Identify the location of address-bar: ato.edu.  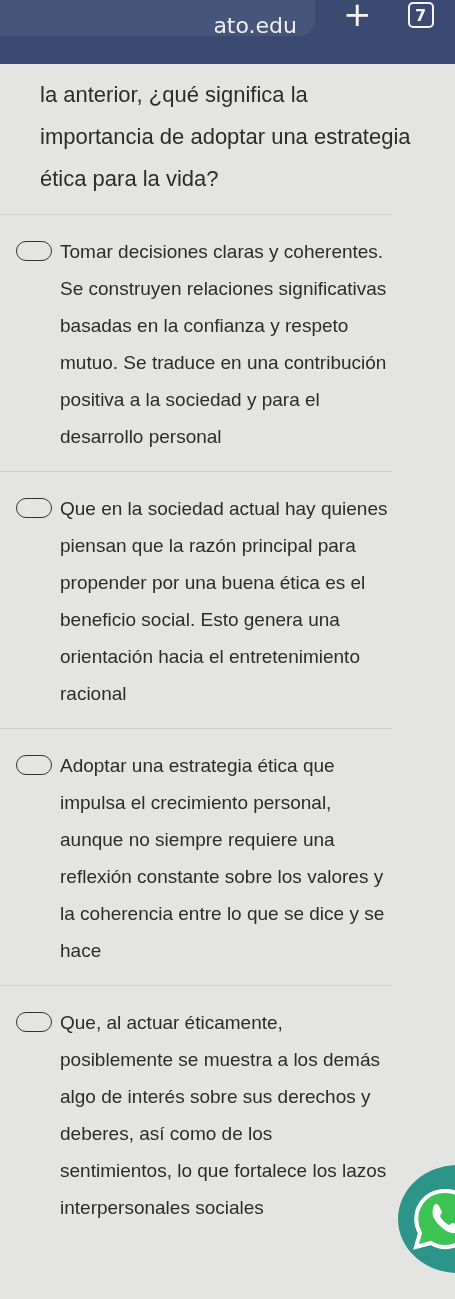
(157, 18).